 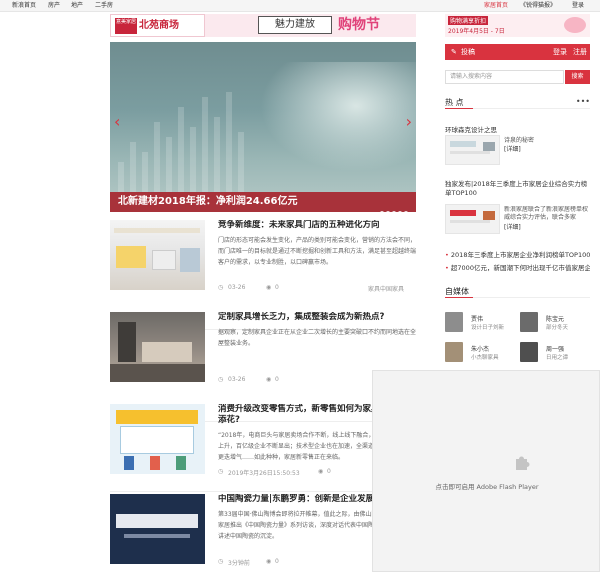 What do you see at coordinates (488, 328) in the screenshot?
I see `author-desc: 设计日子刘新` at bounding box center [488, 328].